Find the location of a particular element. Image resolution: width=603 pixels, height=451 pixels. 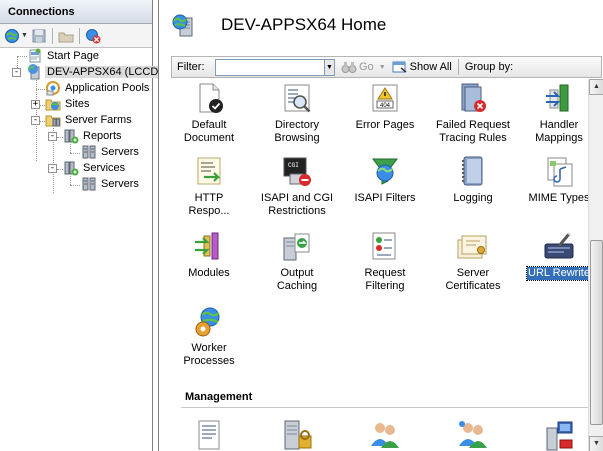

mime-types-icon is located at coordinates (559, 172).